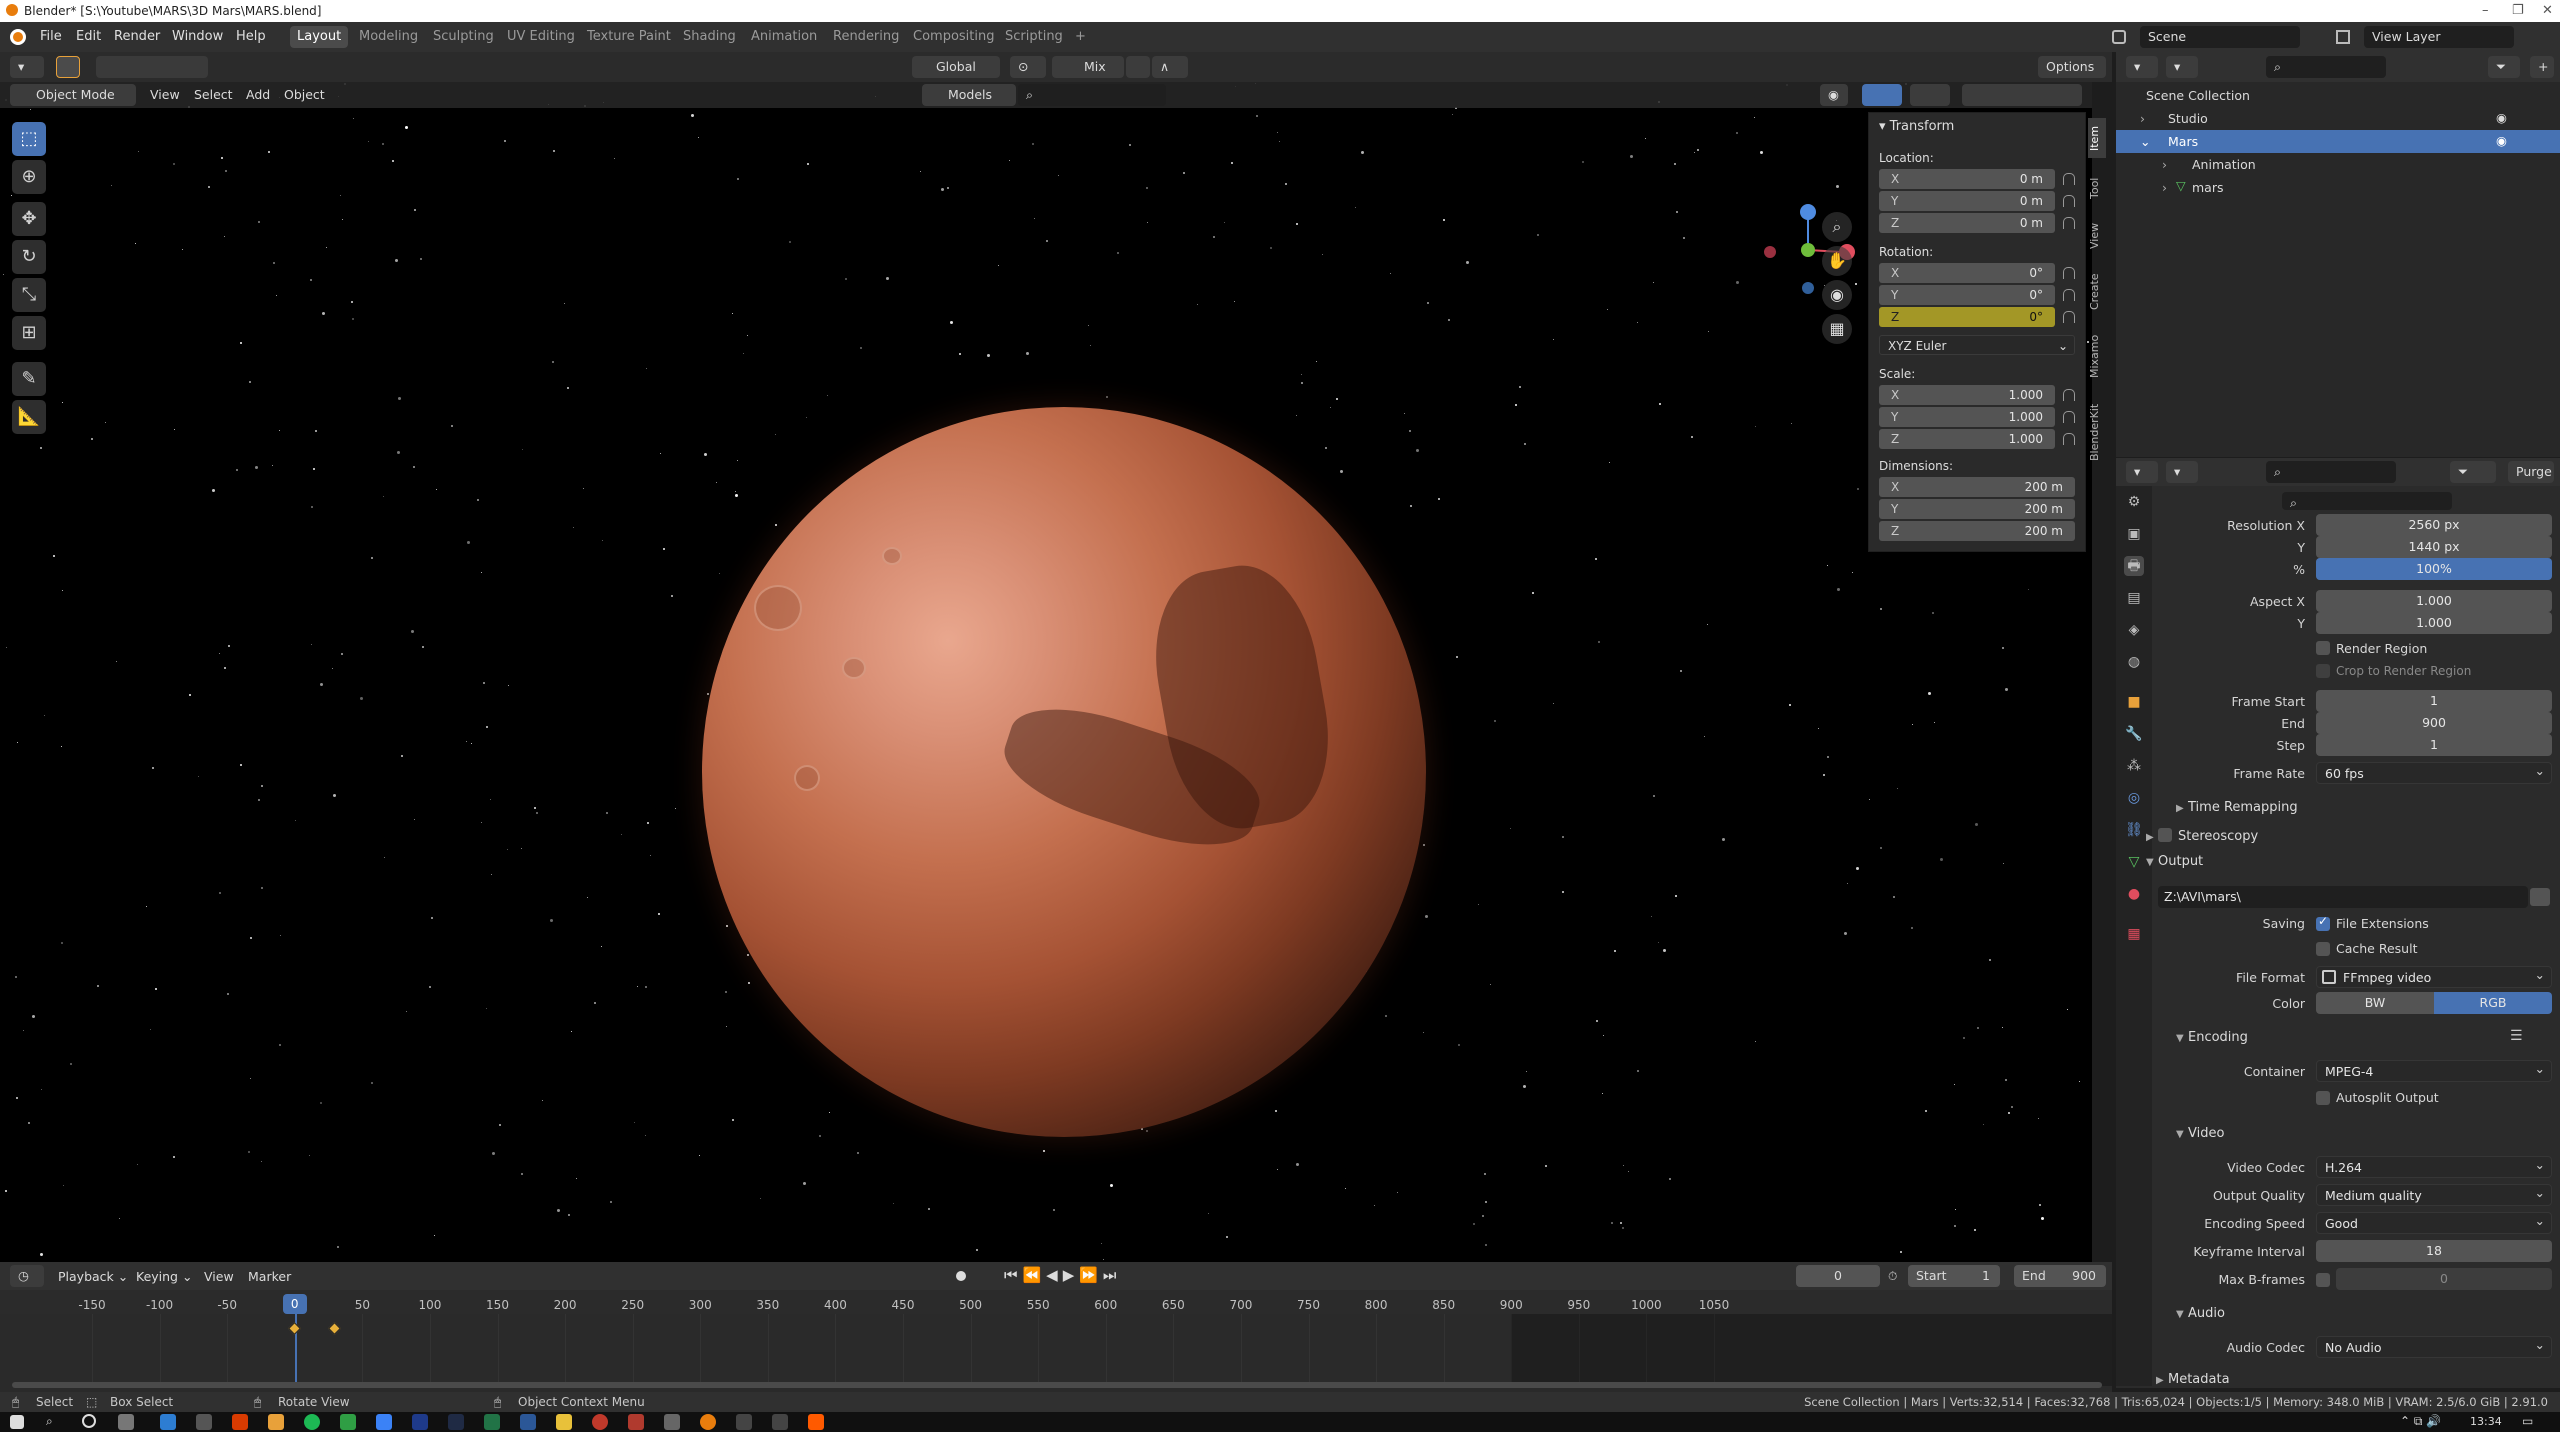 The width and height of the screenshot is (2560, 1432). Describe the element at coordinates (866, 37) in the screenshot. I see `workspace-tab-rendering: Rendering` at that location.